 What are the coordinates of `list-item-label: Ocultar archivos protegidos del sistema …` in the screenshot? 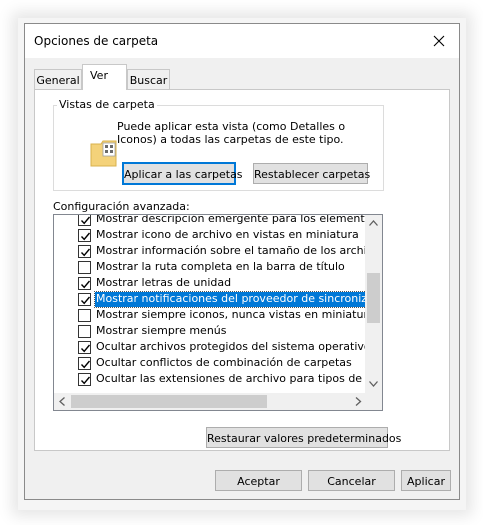 It's located at (231, 346).